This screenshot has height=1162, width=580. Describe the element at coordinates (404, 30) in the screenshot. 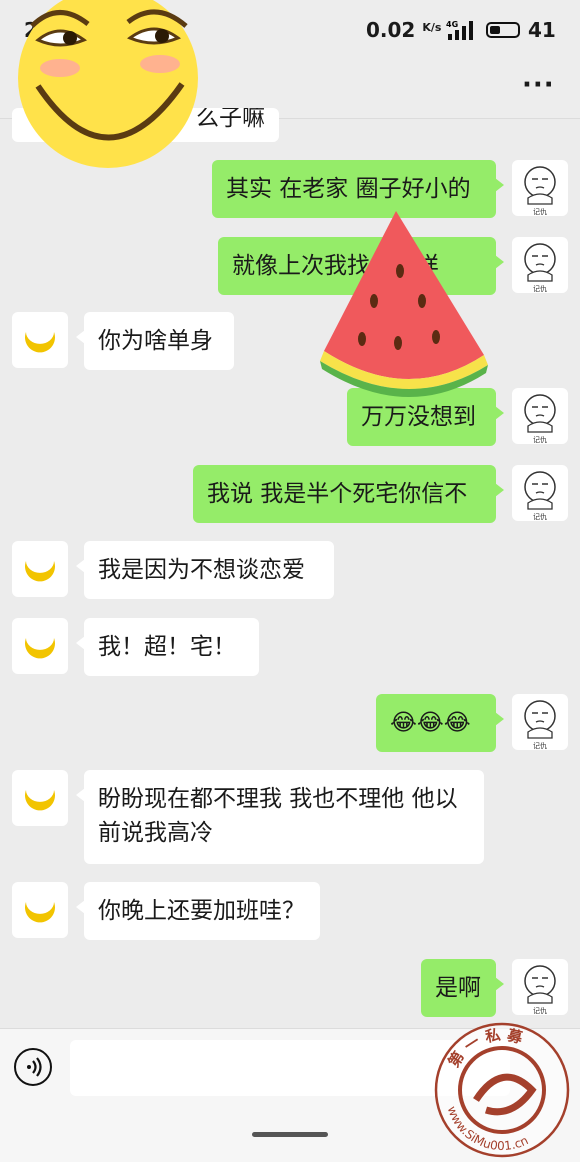

I see `network-speed: 0.02 K/s` at that location.